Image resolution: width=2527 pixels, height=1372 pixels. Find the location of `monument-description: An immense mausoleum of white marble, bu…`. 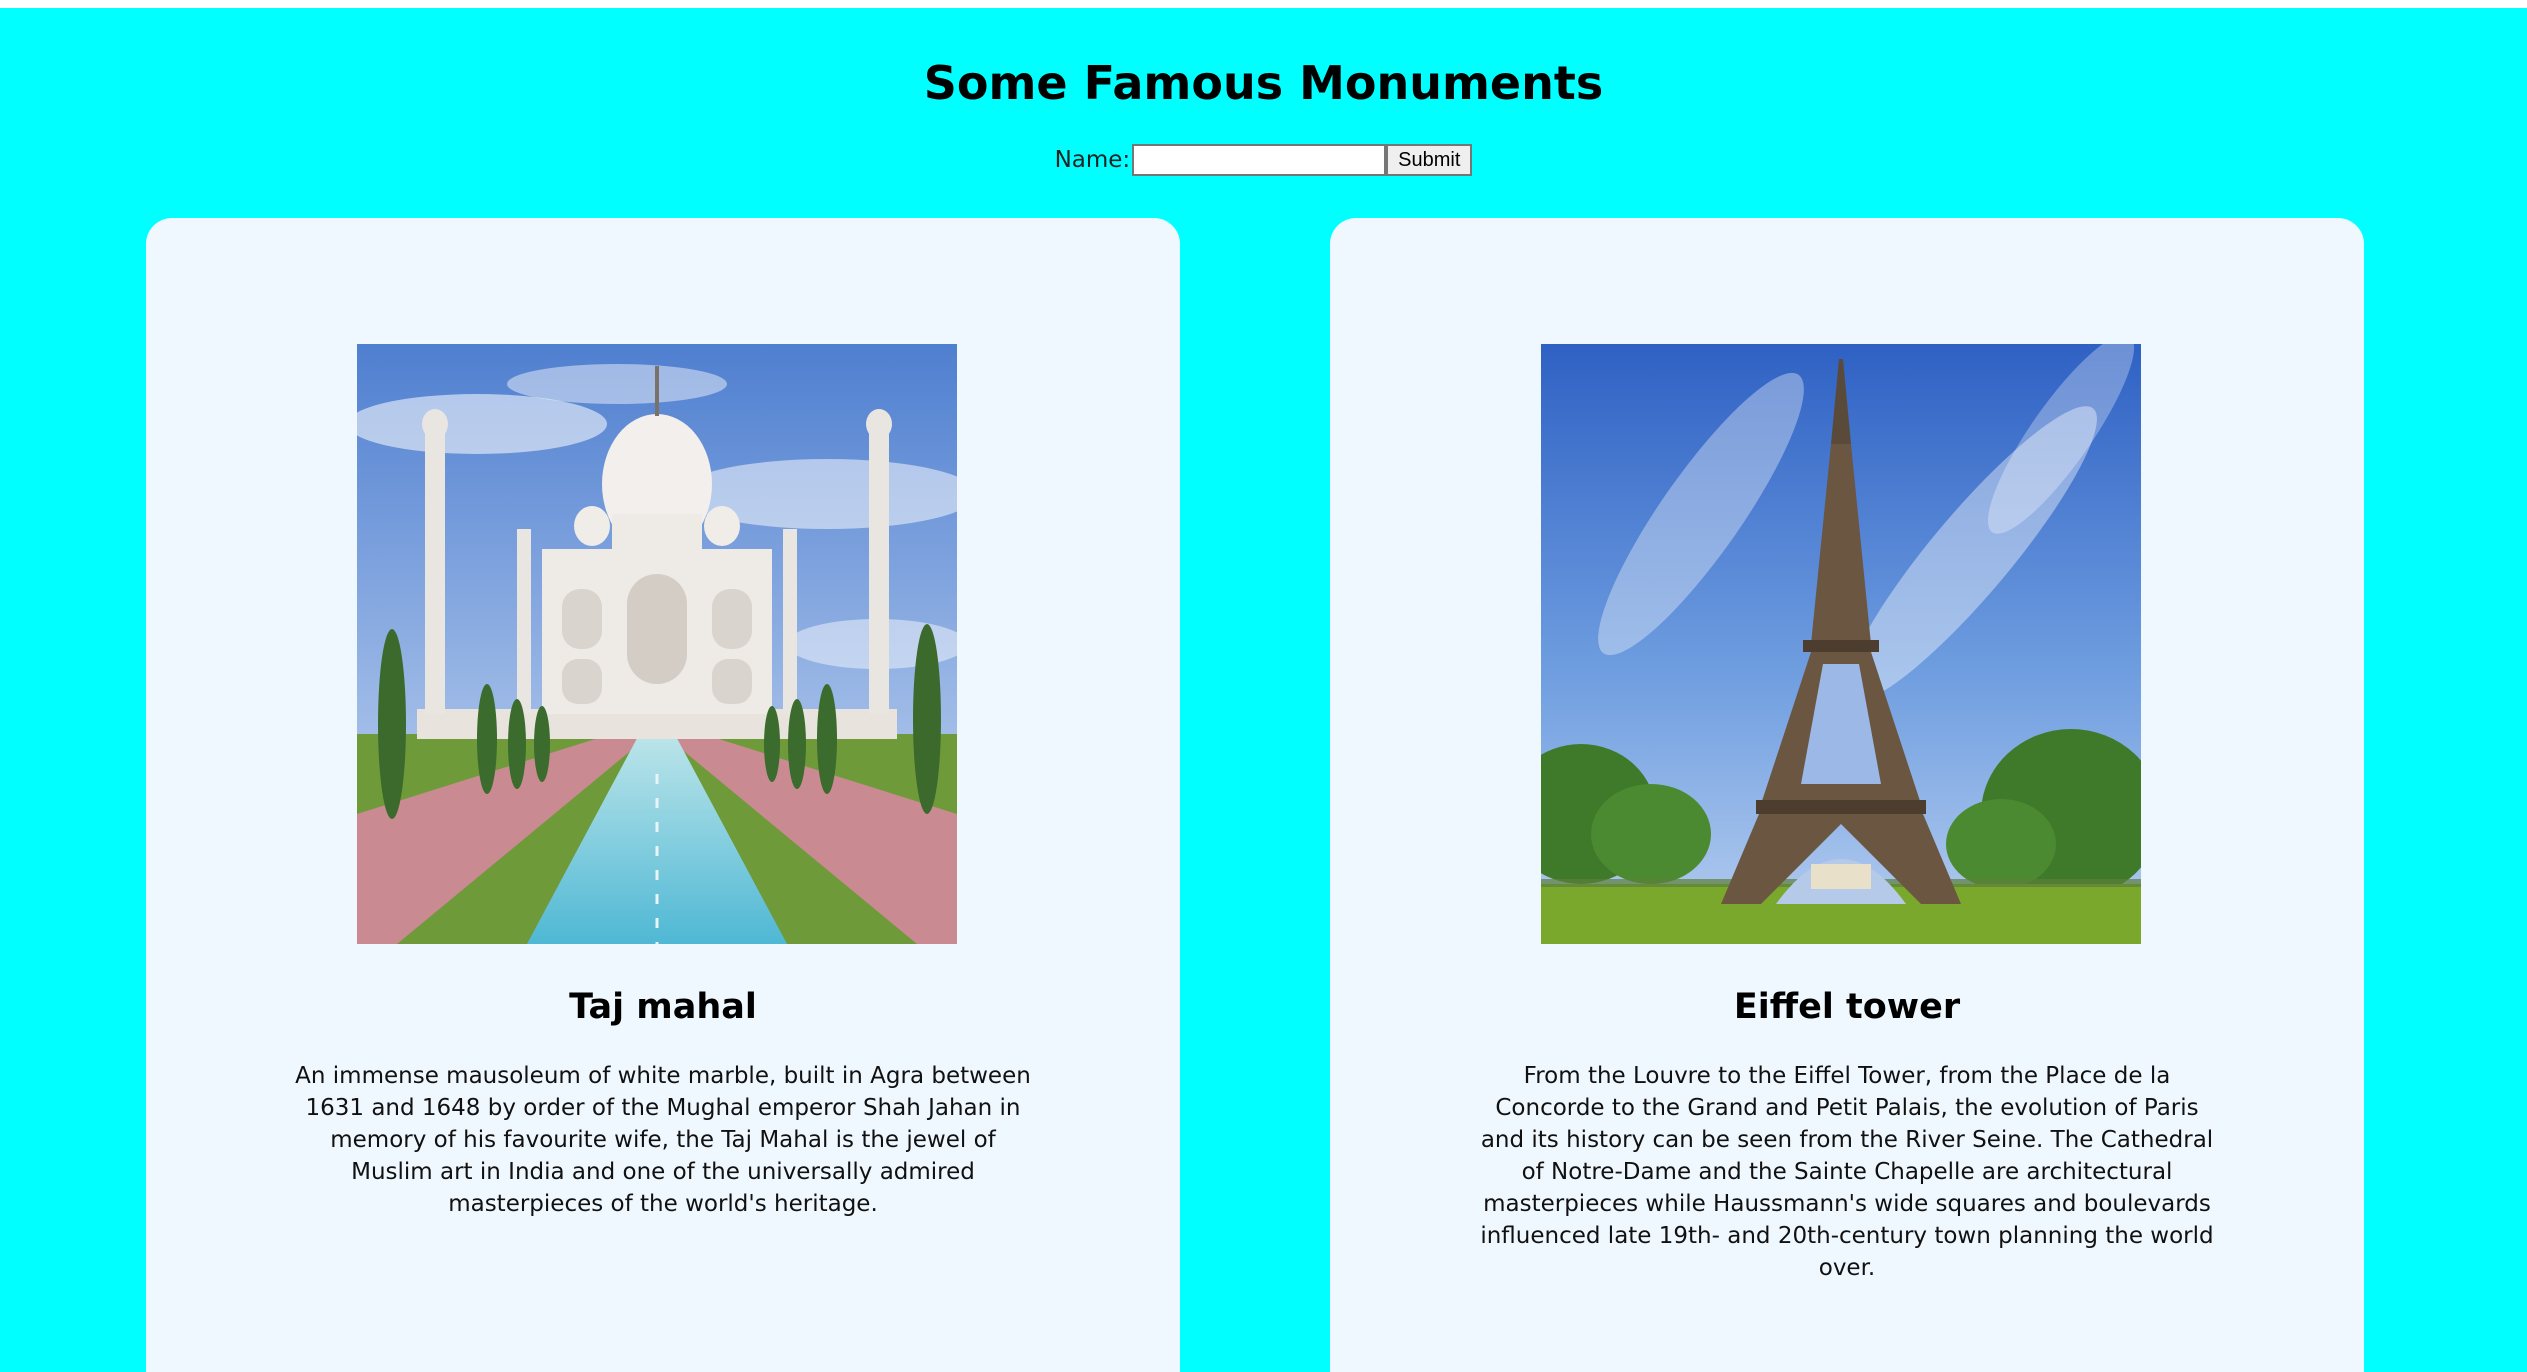

monument-description: An immense mausoleum of white marble, bu… is located at coordinates (663, 1140).